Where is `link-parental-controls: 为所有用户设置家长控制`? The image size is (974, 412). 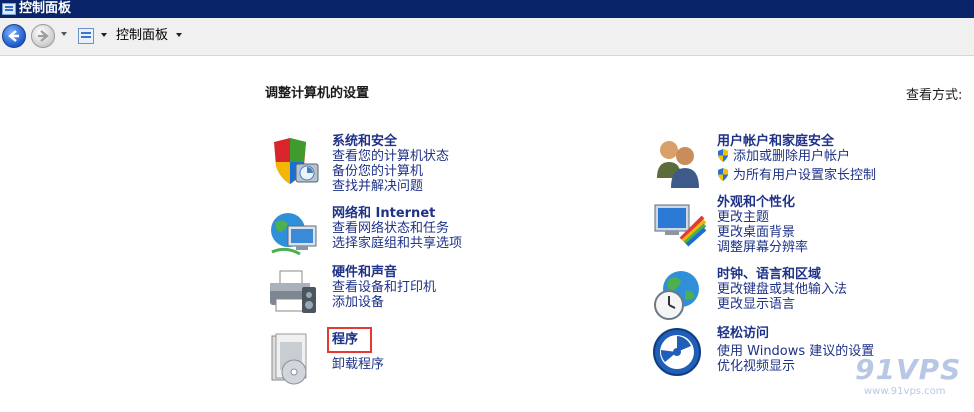
link-parental-controls: 为所有用户设置家长控制 is located at coordinates (827, 175).